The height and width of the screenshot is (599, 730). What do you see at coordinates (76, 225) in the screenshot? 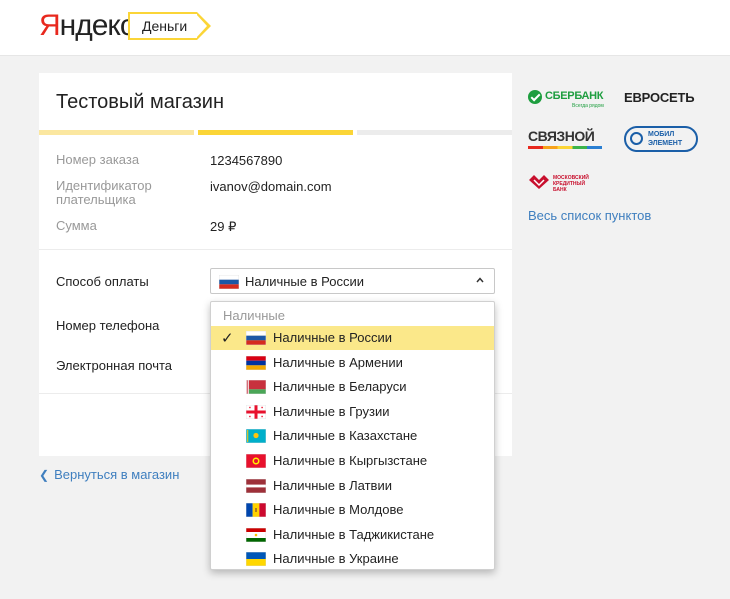
I see `sum-label: Сумма` at bounding box center [76, 225].